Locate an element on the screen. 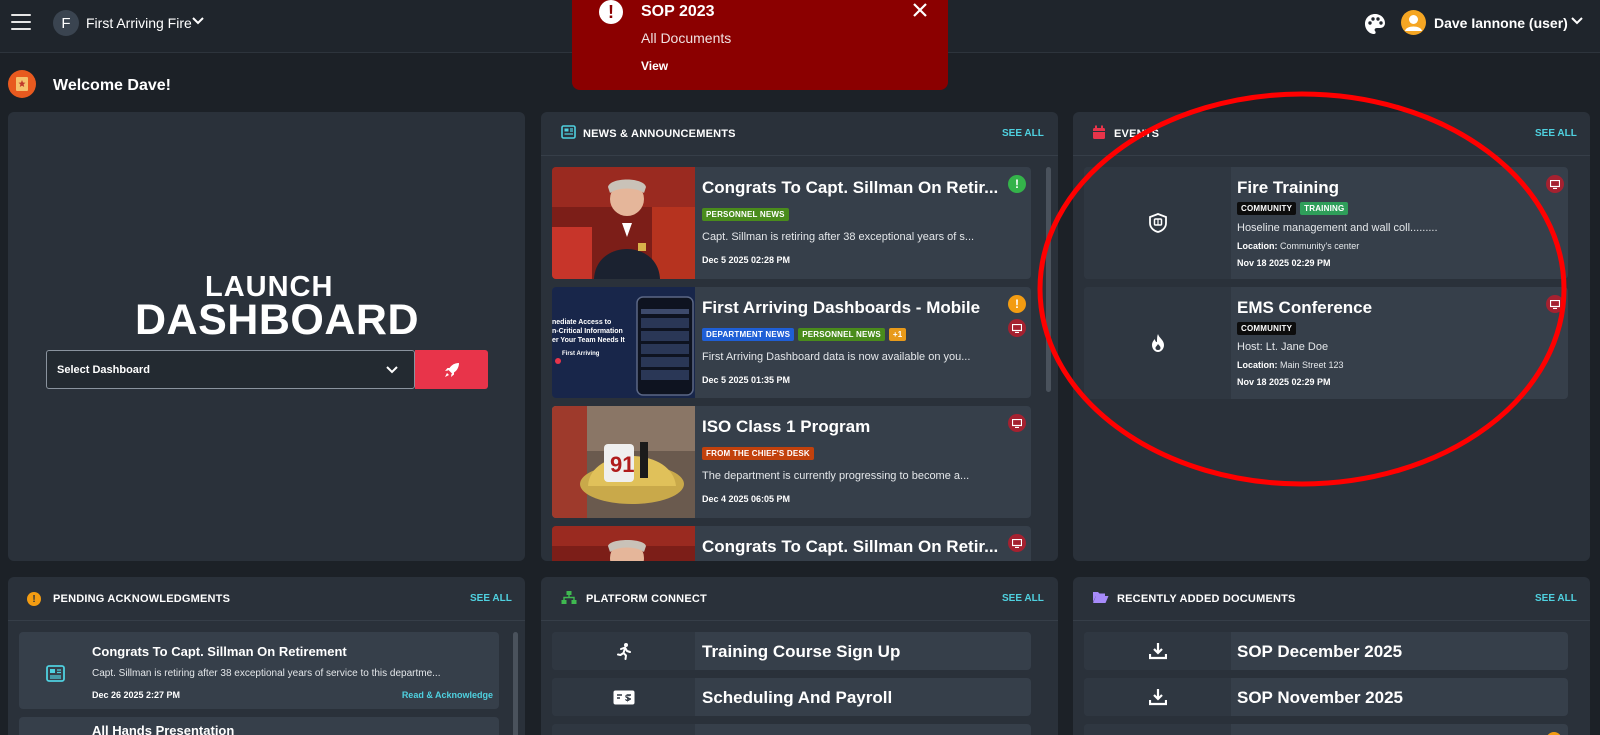 This screenshot has width=1600, height=735. platform-see-all-link: SEE ALL is located at coordinates (1023, 598).